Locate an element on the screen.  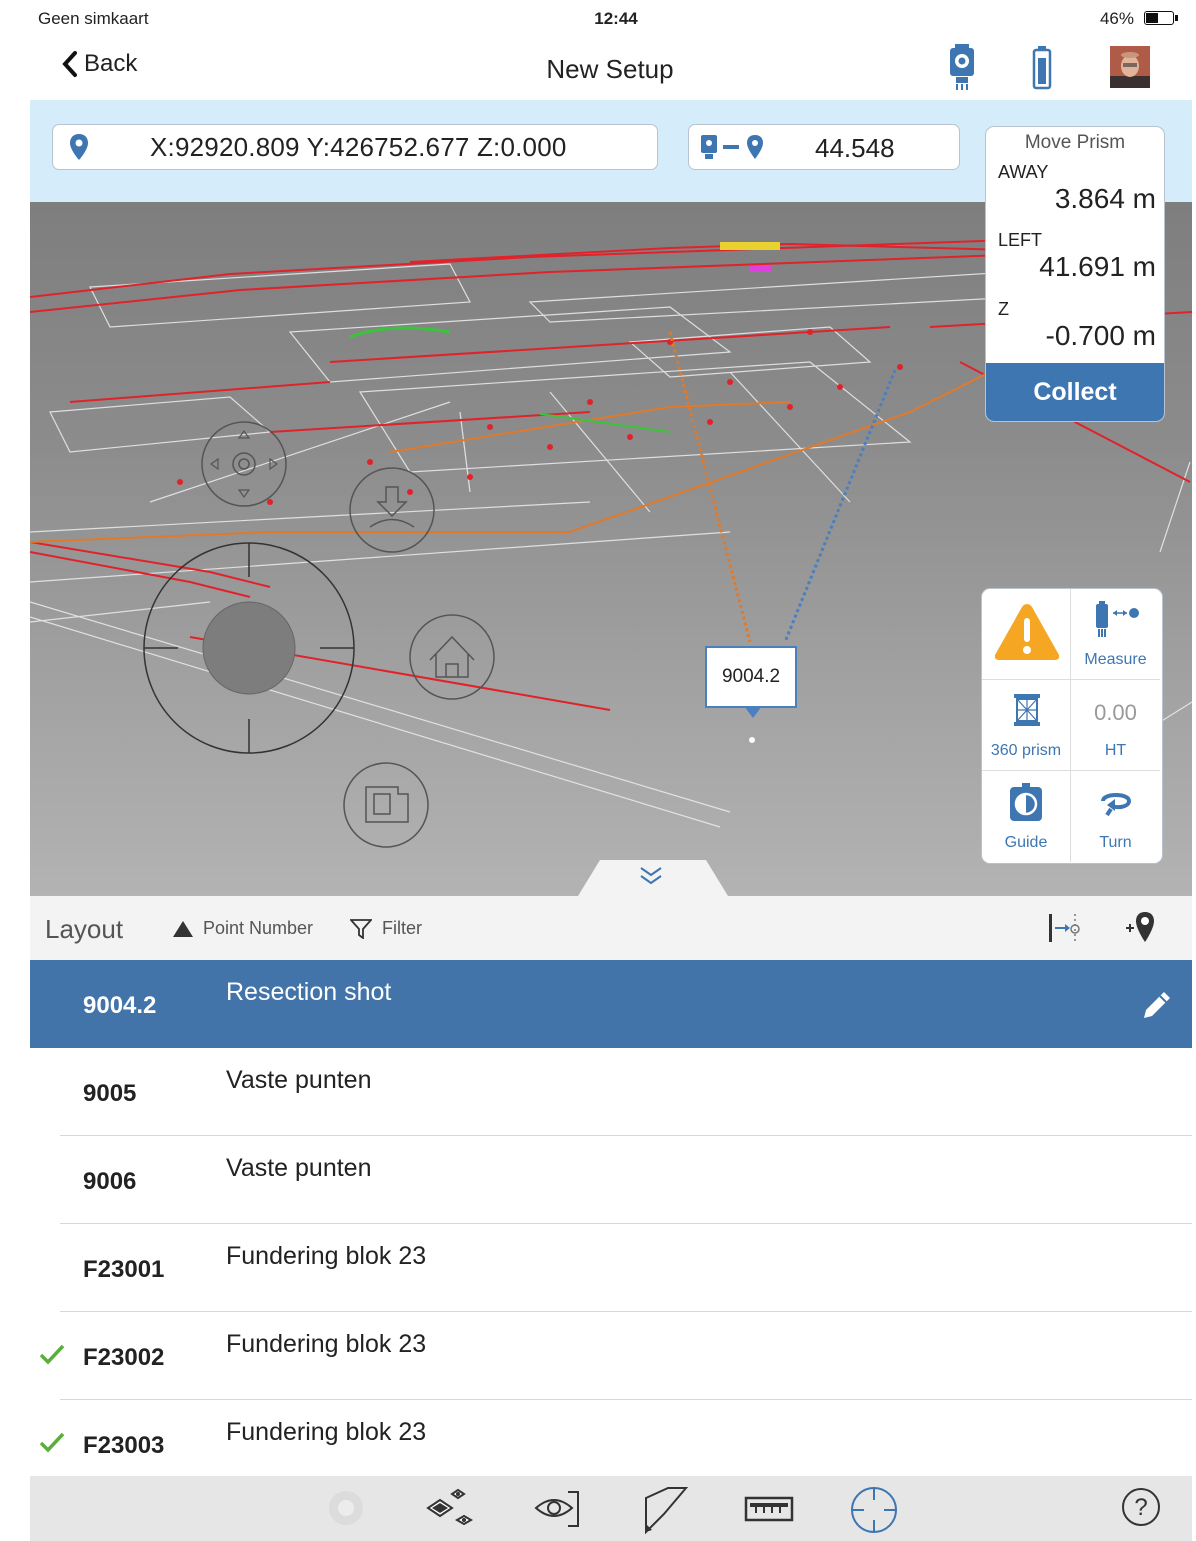
coordinate-readout: X:92920.809 Y:426752.677 Z:0.000 is located at coordinates (355, 147).